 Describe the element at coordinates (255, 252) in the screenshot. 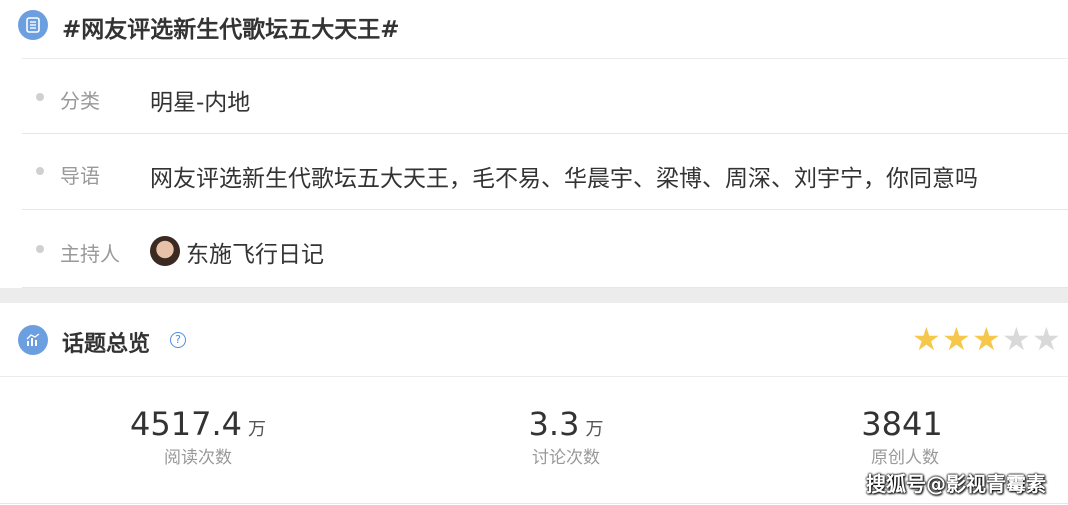

I see `host-name: 东施飞行日记` at that location.